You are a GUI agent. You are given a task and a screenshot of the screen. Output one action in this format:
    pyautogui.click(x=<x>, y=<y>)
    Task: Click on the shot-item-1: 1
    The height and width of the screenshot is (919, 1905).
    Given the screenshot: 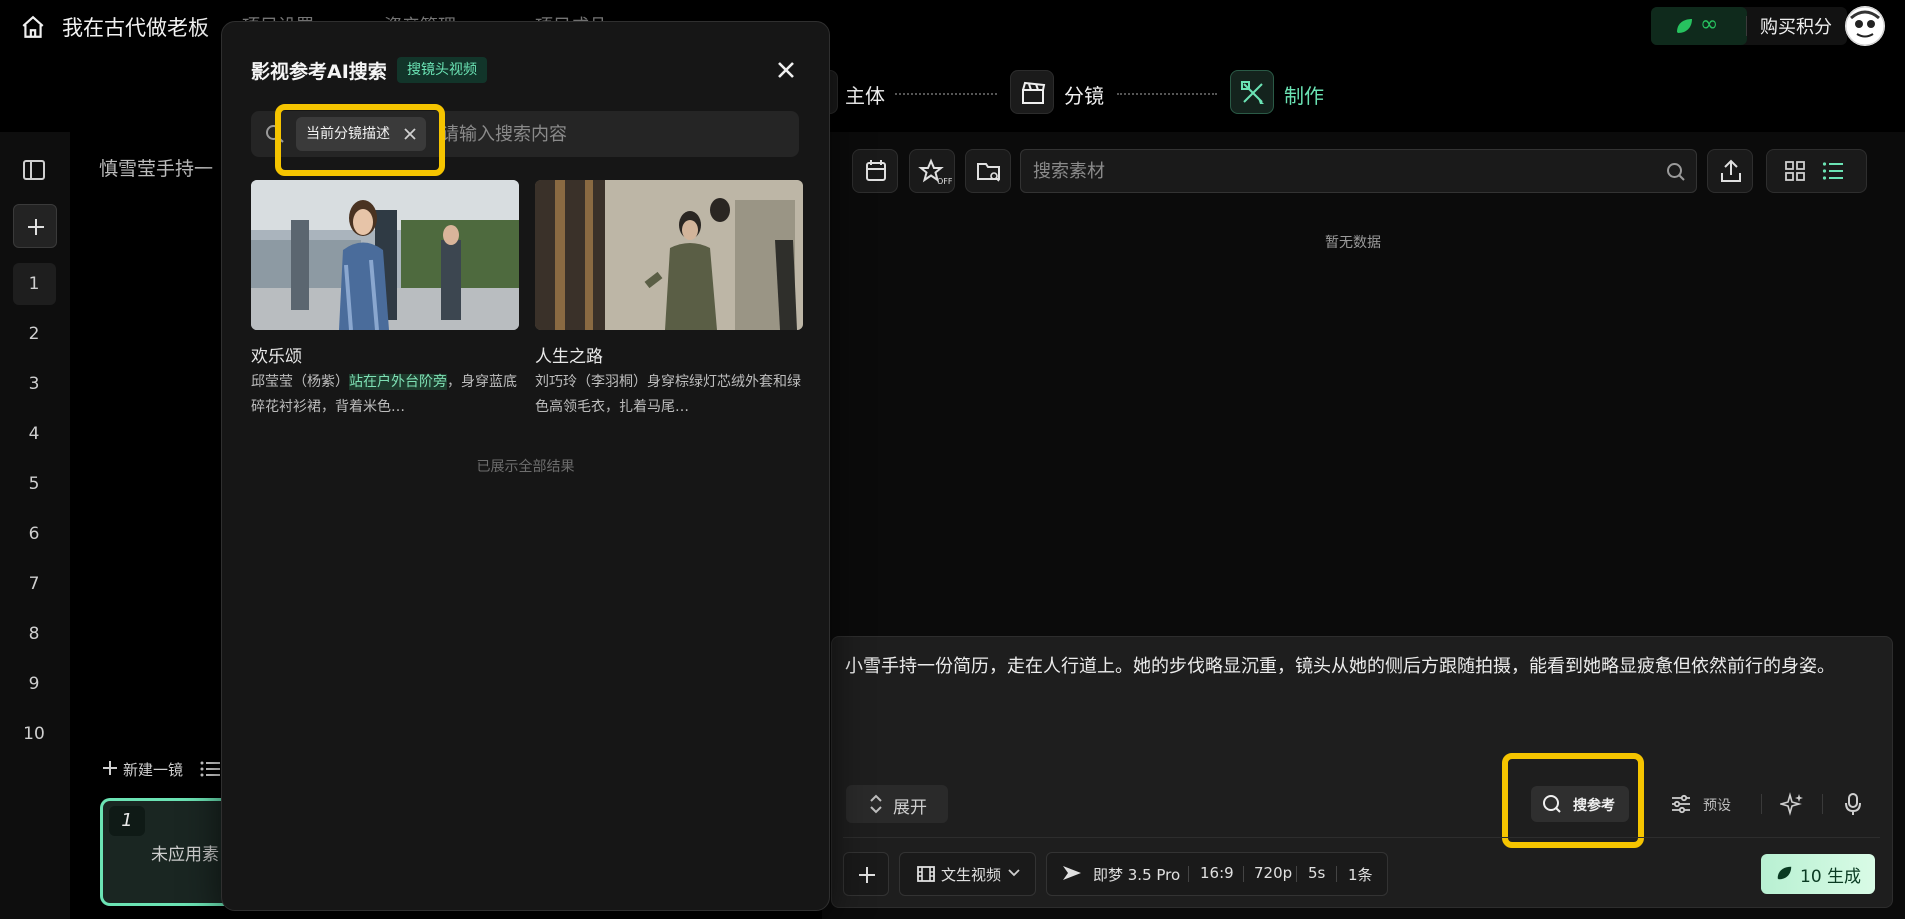 What is the action you would take?
    pyautogui.click(x=34, y=284)
    